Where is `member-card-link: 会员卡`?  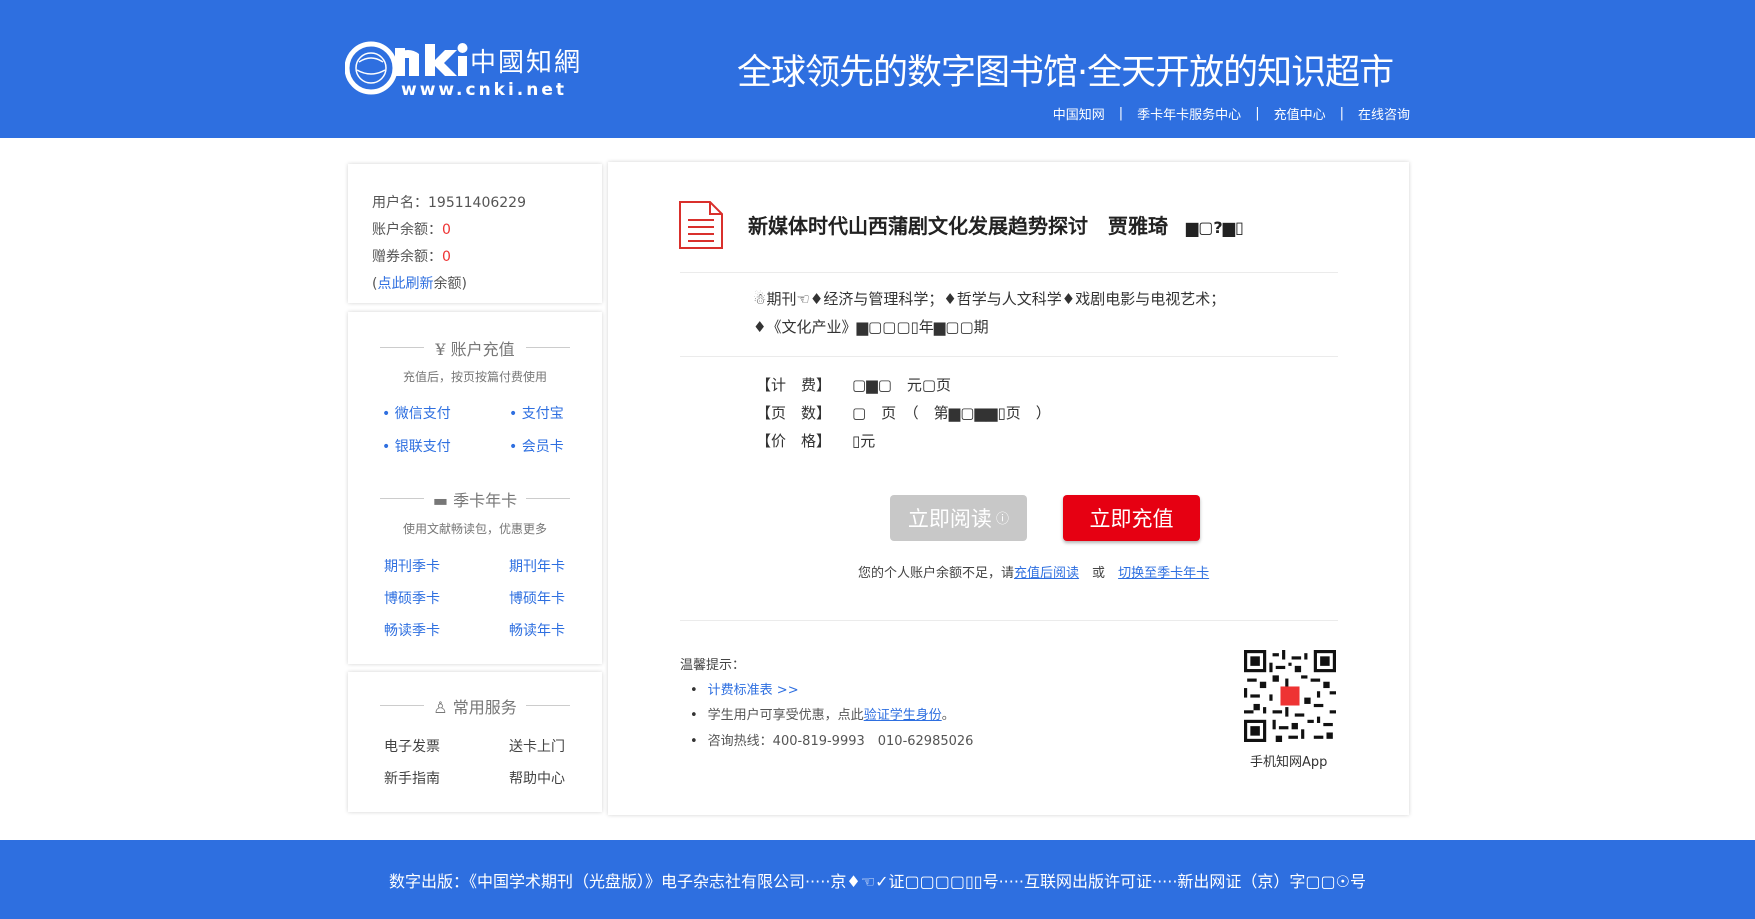 member-card-link: 会员卡 is located at coordinates (536, 446).